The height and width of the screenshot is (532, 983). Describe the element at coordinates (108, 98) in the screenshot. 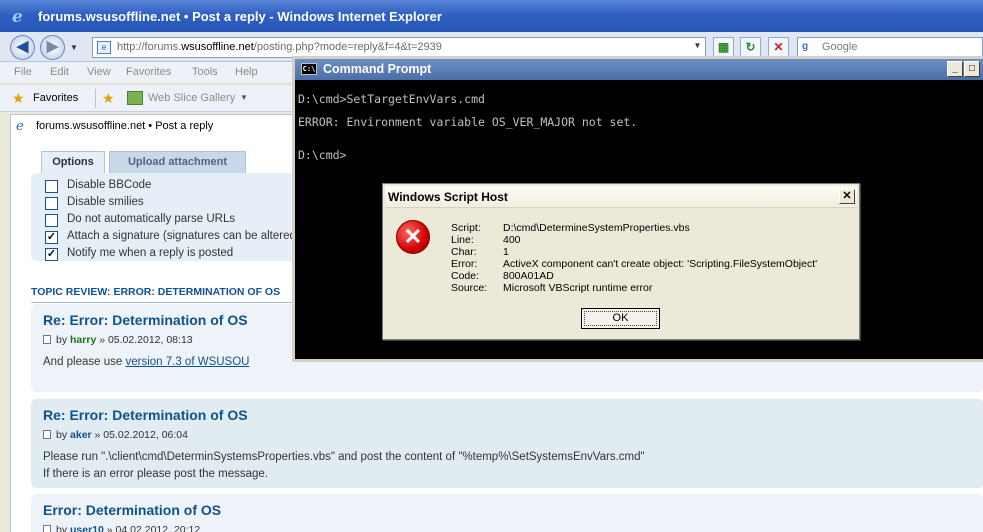

I see `add-to-favorites-bar-icon: ★` at that location.